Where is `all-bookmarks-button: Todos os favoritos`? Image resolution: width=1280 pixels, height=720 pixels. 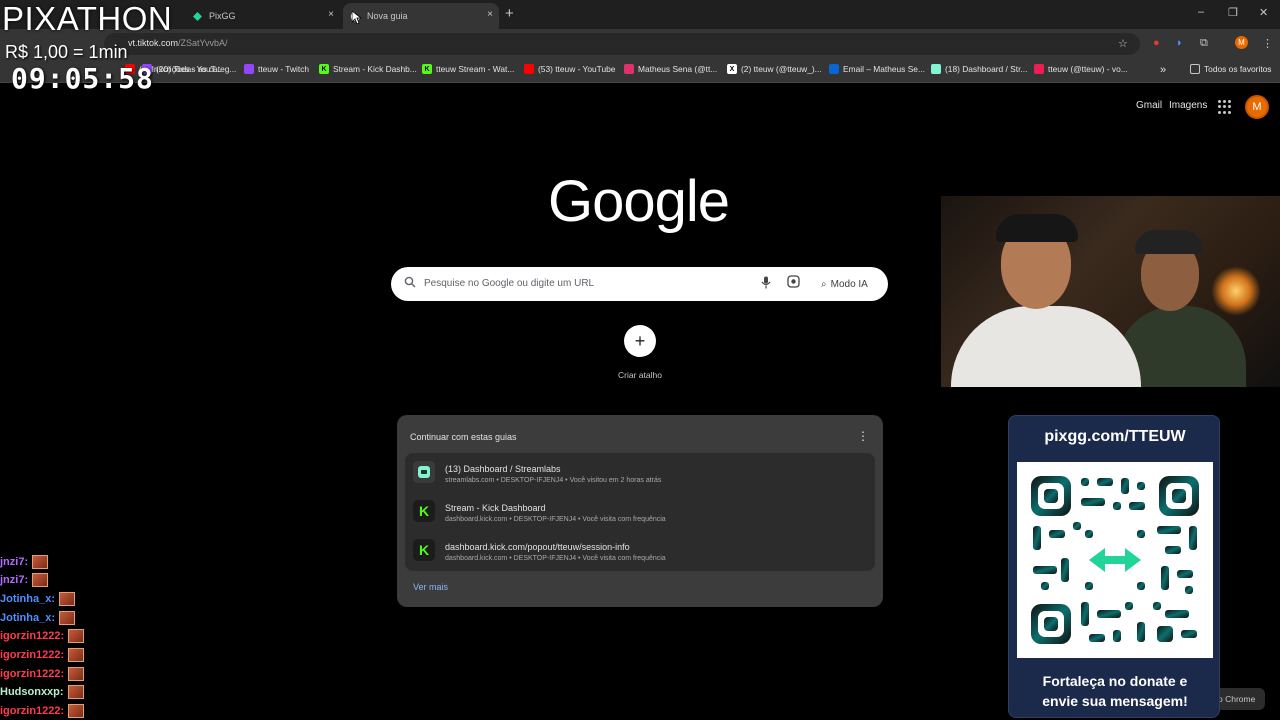 all-bookmarks-button: Todos os favoritos is located at coordinates (1231, 69).